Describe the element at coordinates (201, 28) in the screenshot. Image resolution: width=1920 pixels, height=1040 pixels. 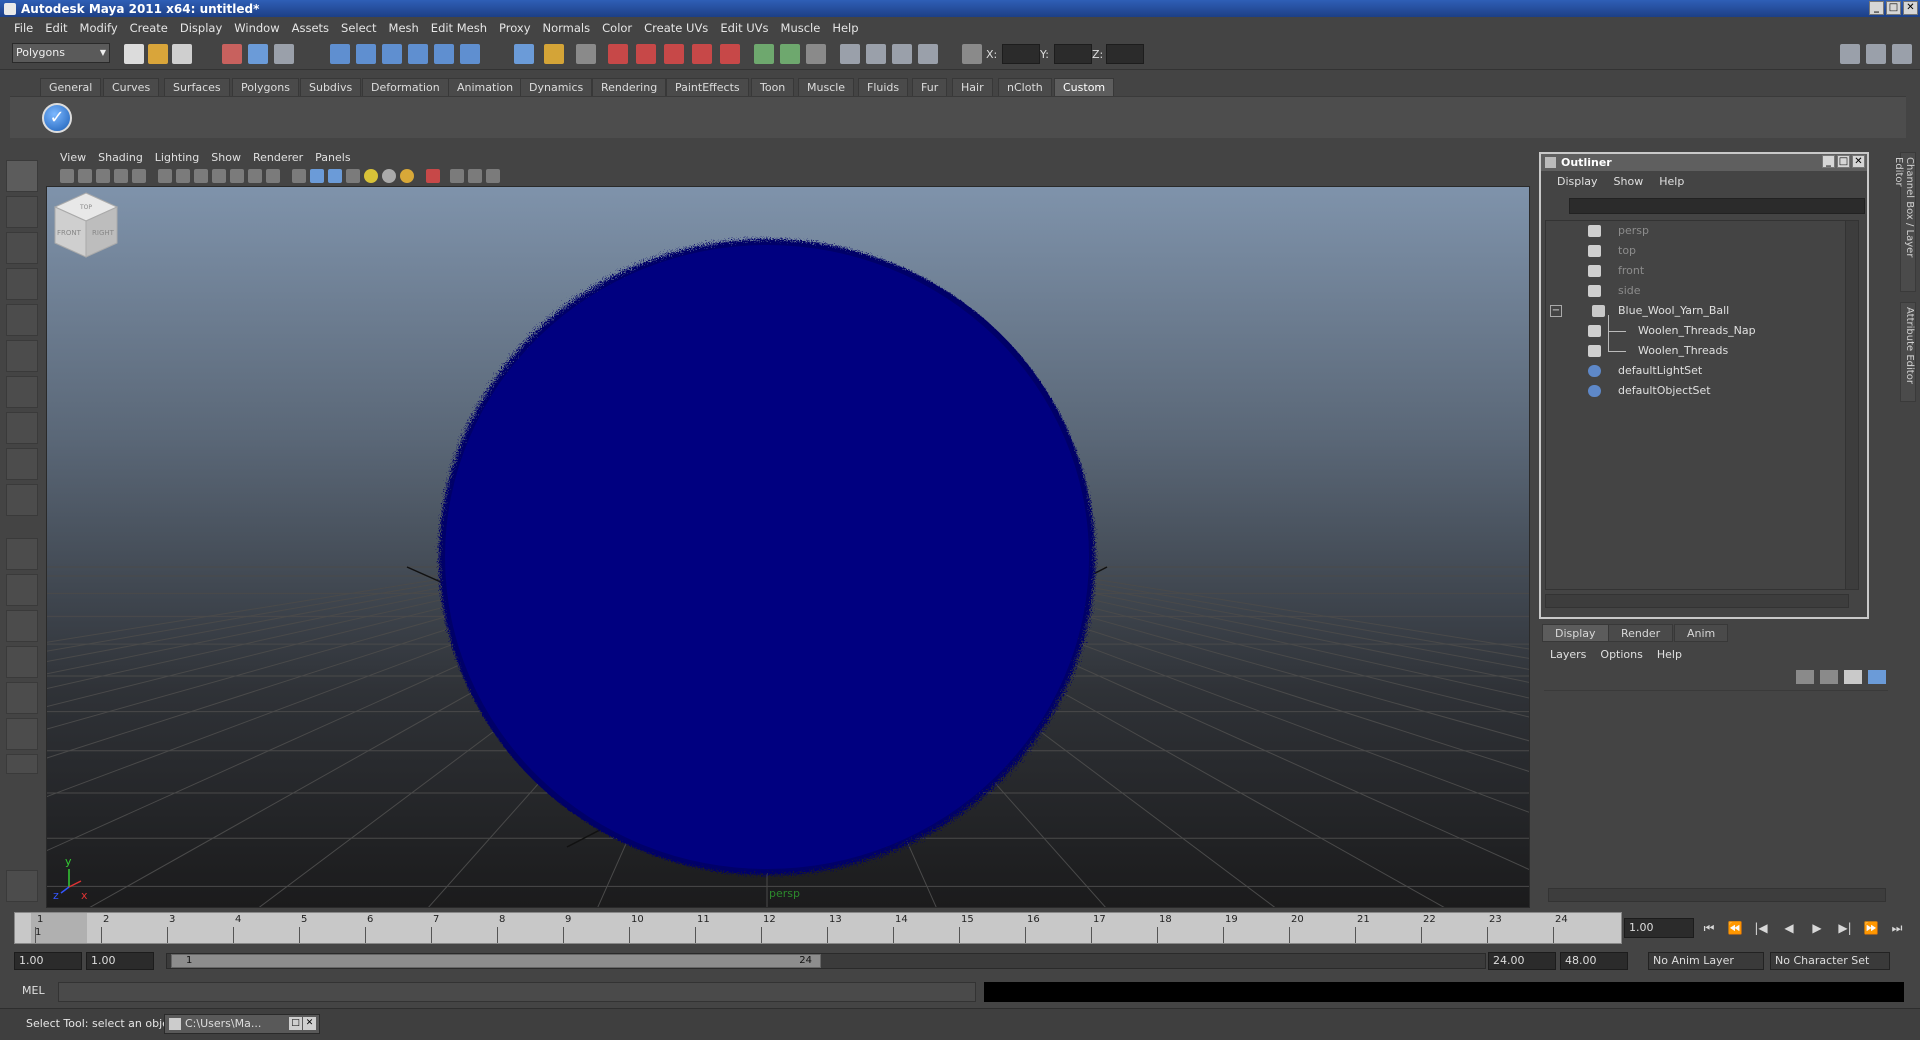
I see `menu-display: Display` at that location.